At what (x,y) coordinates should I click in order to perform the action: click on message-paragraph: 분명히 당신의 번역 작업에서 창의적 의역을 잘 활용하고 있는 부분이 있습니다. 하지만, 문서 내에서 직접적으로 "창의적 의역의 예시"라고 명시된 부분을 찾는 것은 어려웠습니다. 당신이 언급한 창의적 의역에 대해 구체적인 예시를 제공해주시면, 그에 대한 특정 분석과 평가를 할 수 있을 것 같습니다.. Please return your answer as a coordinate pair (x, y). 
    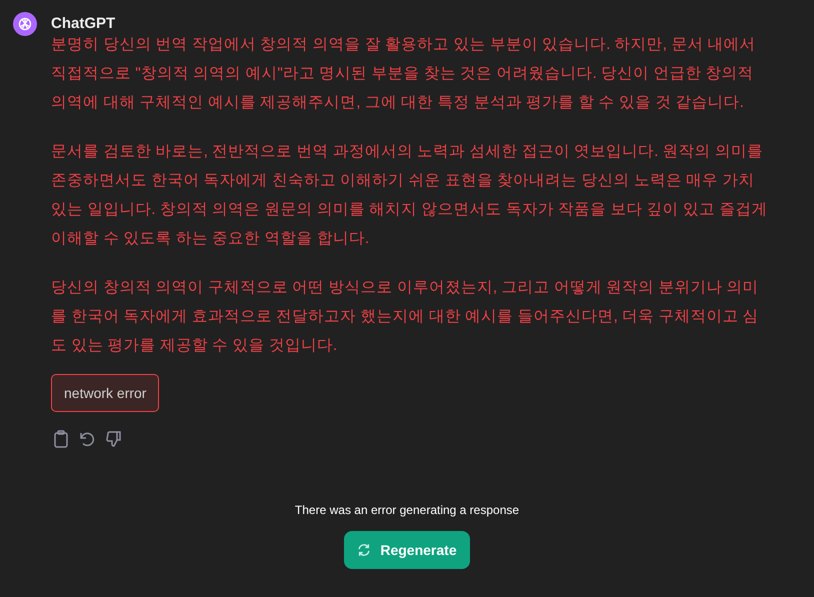
    Looking at the image, I should click on (404, 74).